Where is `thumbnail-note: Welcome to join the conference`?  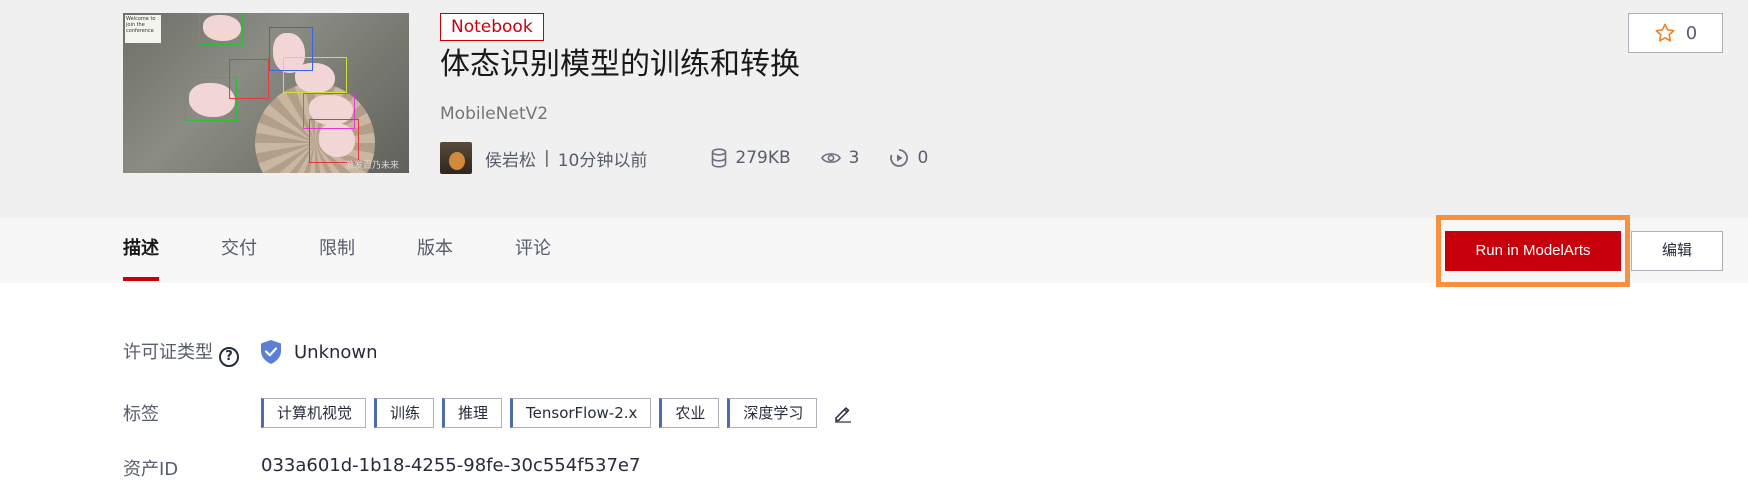 thumbnail-note: Welcome to join the conference is located at coordinates (143, 29).